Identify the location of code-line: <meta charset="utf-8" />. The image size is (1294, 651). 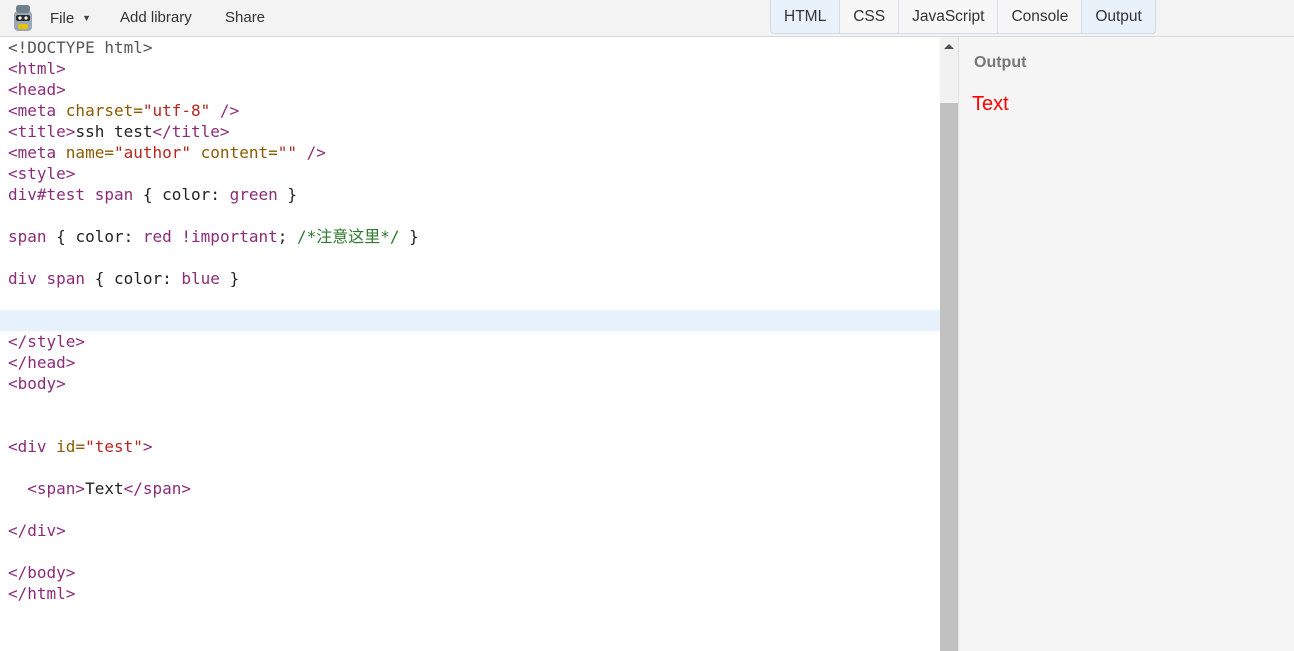
(123, 110).